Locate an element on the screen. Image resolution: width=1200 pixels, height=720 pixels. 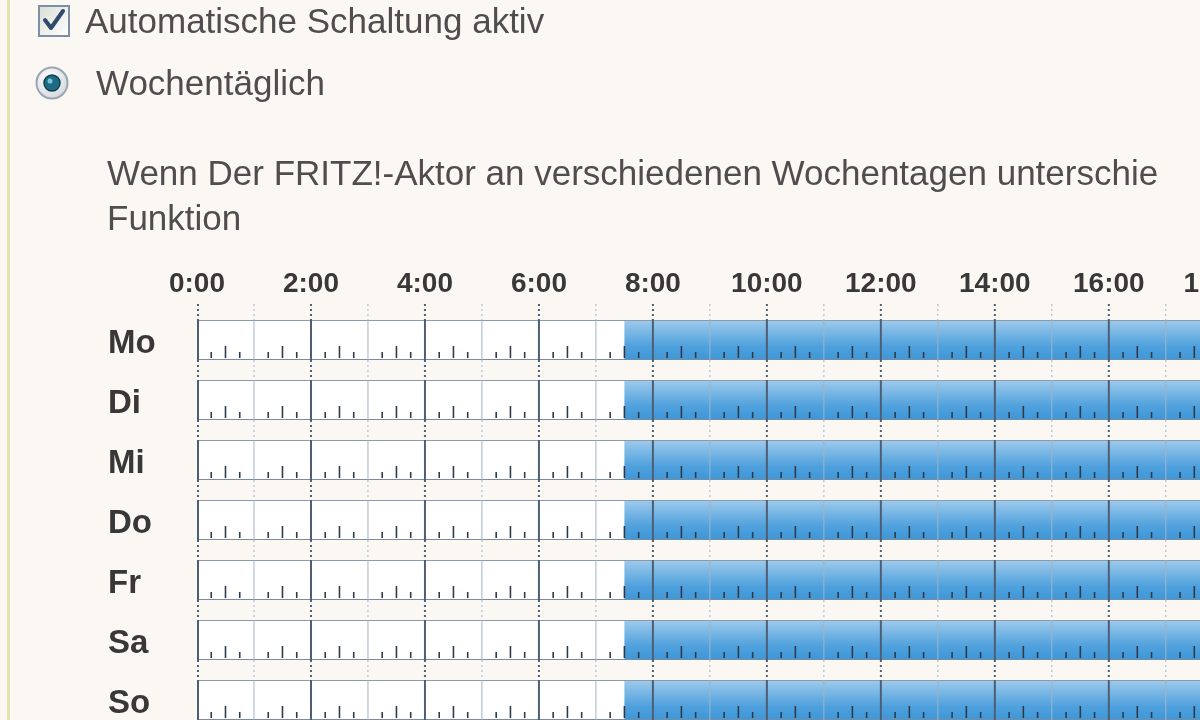
time-label: 0:00 is located at coordinates (197, 282).